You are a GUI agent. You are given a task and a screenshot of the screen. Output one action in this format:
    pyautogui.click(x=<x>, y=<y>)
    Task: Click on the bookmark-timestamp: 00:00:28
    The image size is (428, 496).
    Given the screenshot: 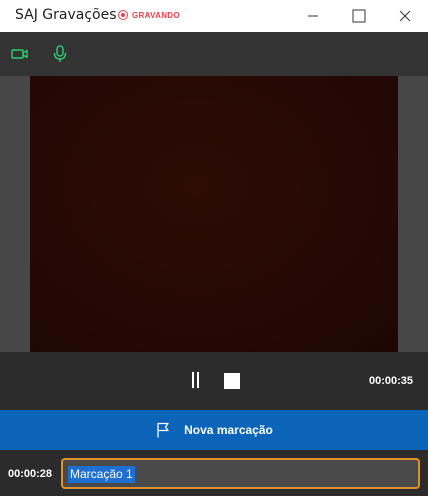 What is the action you would take?
    pyautogui.click(x=30, y=474)
    